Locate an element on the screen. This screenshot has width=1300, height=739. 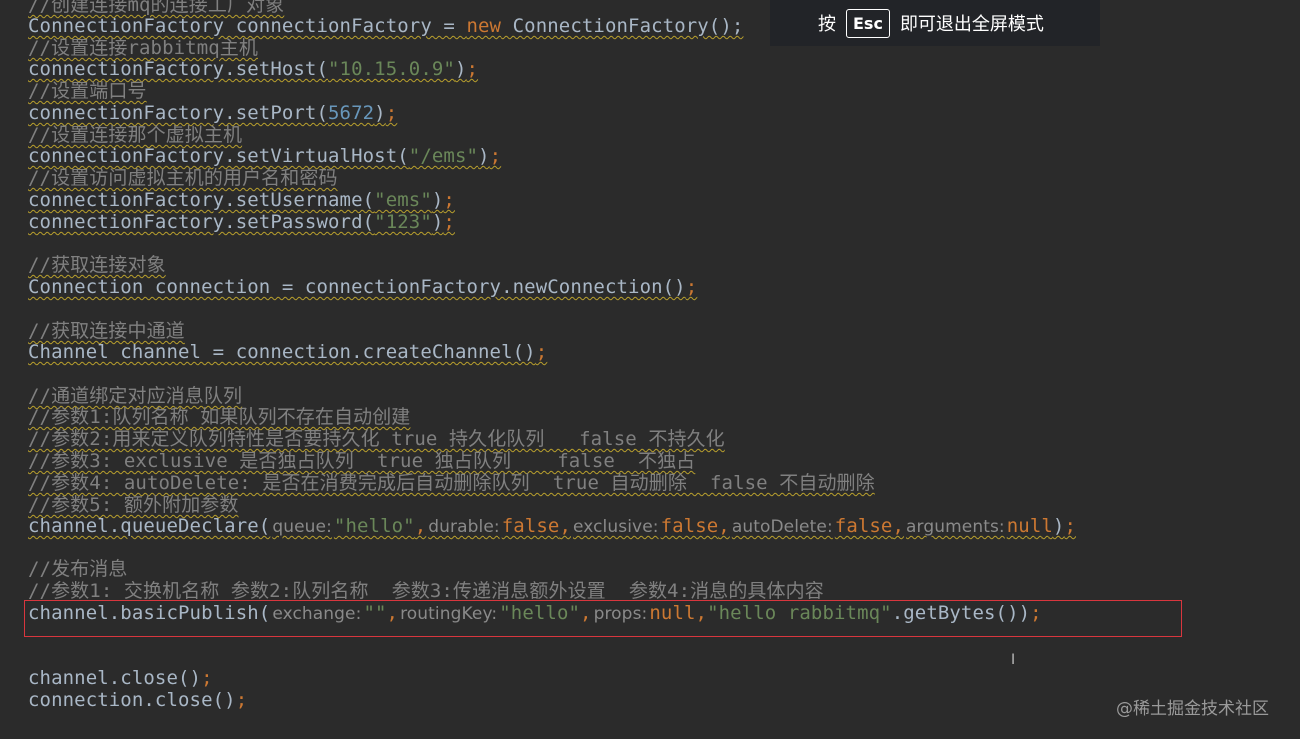
code-line: connection.close(); is located at coordinates (137, 700).